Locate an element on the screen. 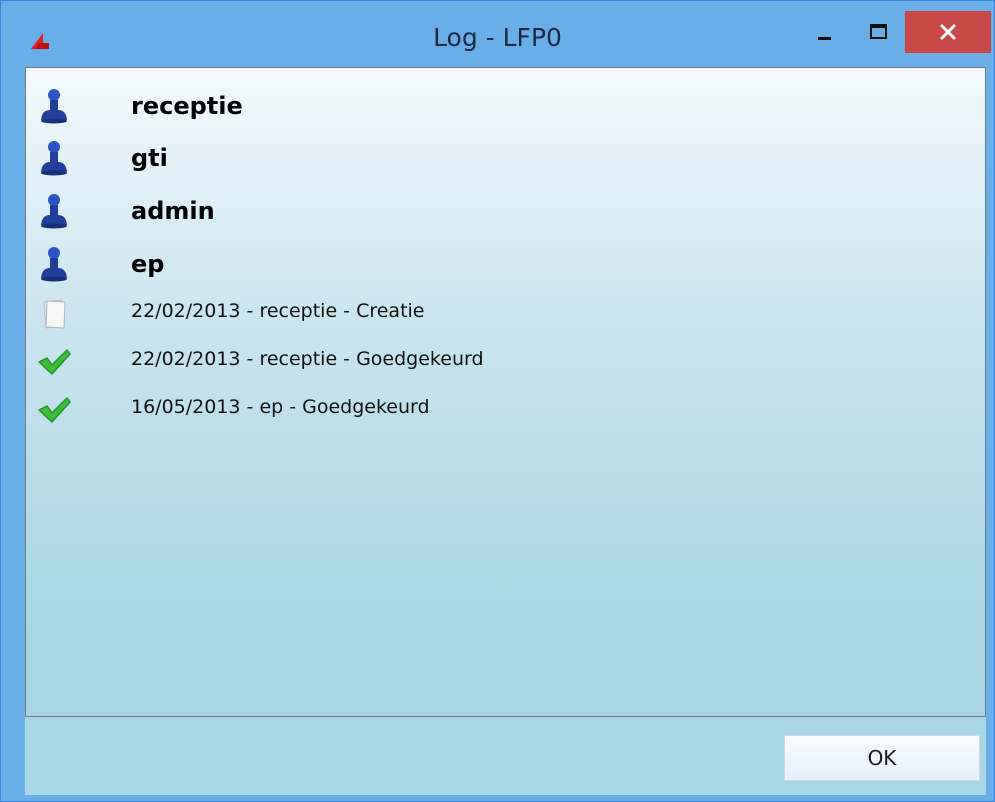 The width and height of the screenshot is (995, 802). minimize-button is located at coordinates (825, 33).